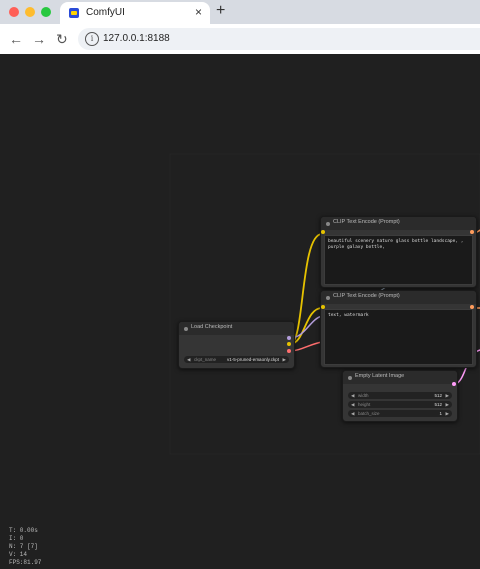 The image size is (480, 569). I want to click on stat-time: T: 0.00s, so click(23, 530).